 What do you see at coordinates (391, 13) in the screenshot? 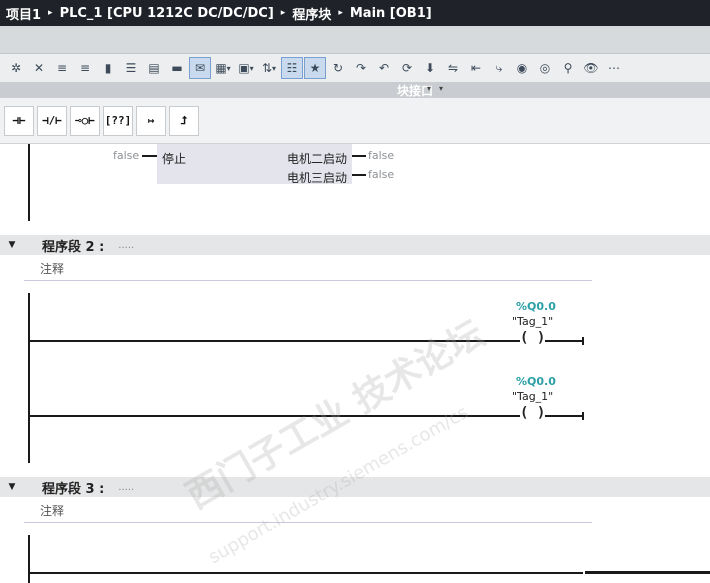
I see `breadcrumb-main-ob1: Main [OB1]` at bounding box center [391, 13].